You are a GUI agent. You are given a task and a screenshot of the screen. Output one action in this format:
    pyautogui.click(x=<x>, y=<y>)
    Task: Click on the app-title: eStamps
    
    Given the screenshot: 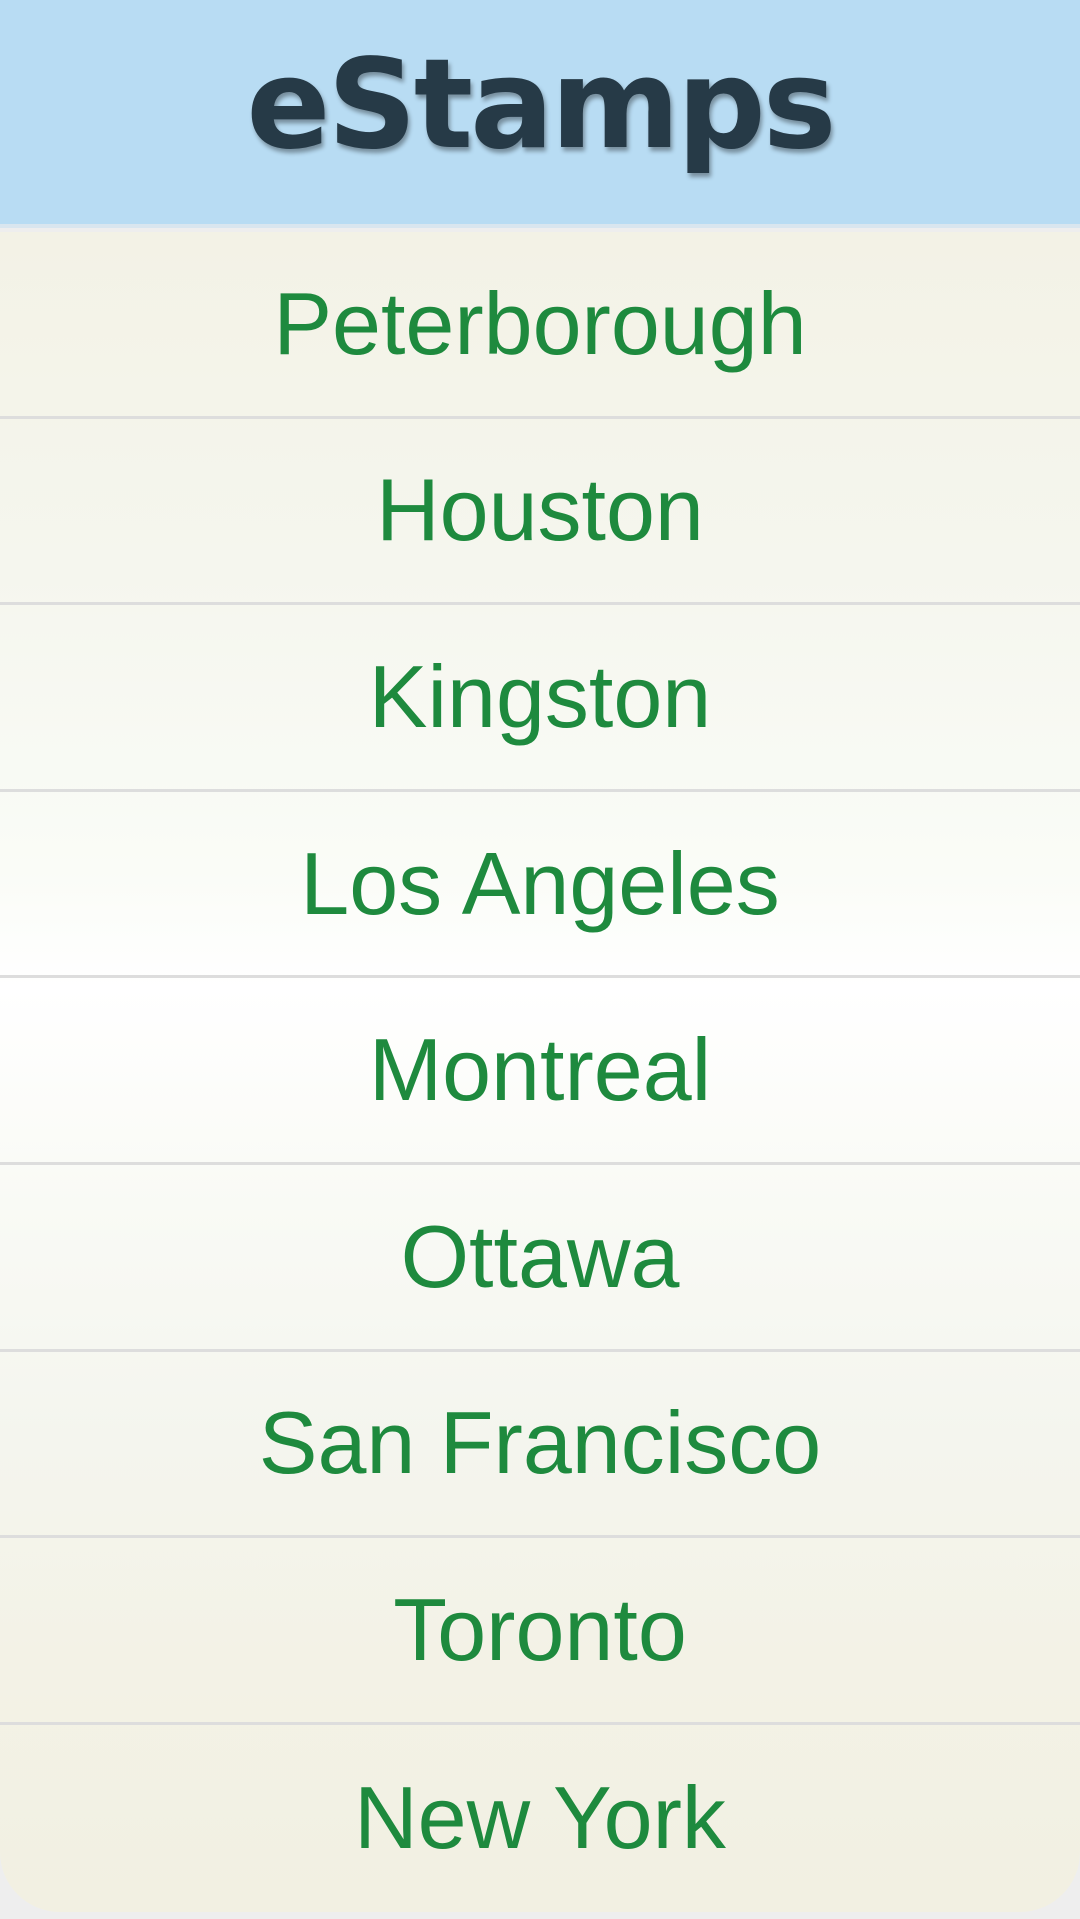 What is the action you would take?
    pyautogui.click(x=541, y=105)
    